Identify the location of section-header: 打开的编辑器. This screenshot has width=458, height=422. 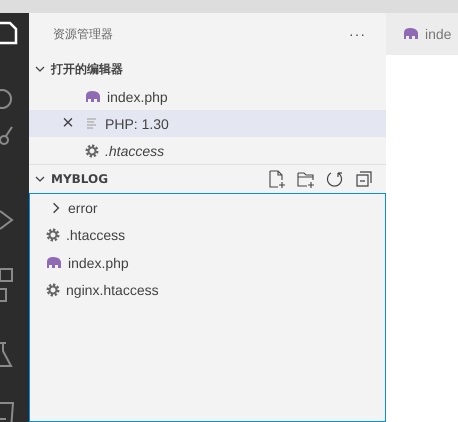
(207, 69).